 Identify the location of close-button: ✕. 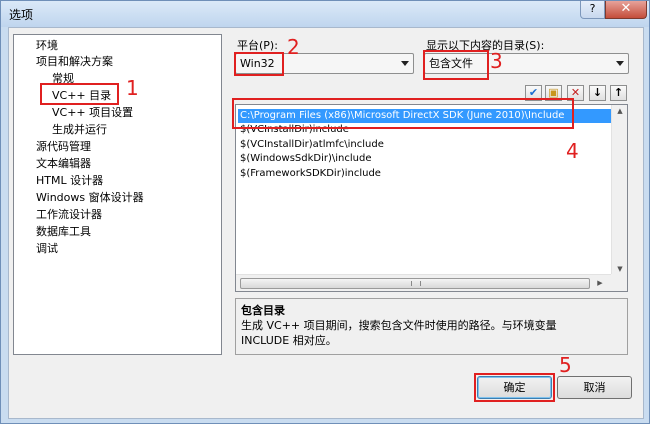
(626, 10).